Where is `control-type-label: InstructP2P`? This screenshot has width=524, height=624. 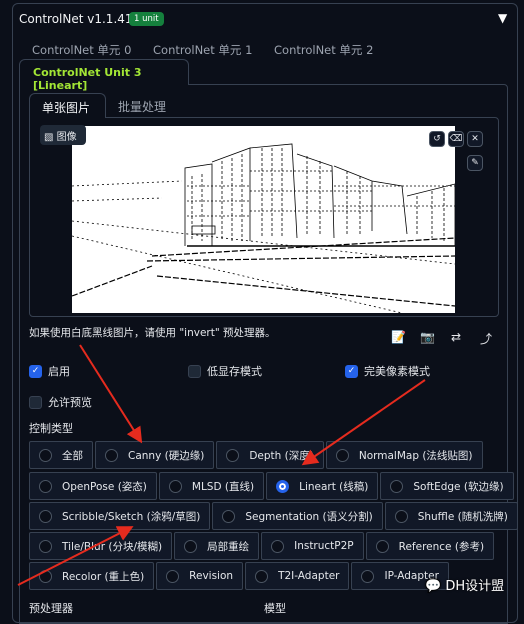
control-type-label: InstructP2P is located at coordinates (324, 546).